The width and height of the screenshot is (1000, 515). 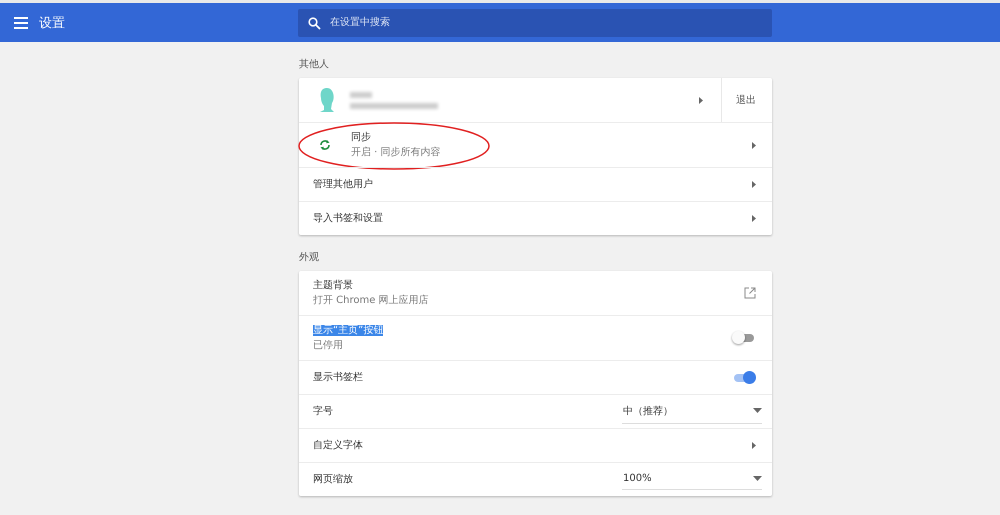 I want to click on setting-label: 字号, so click(x=323, y=411).